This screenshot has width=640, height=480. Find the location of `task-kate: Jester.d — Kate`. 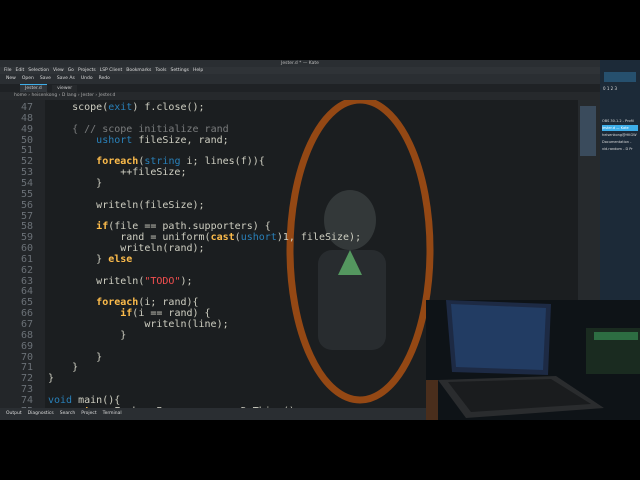

task-kate: Jester.d — Kate is located at coordinates (620, 128).